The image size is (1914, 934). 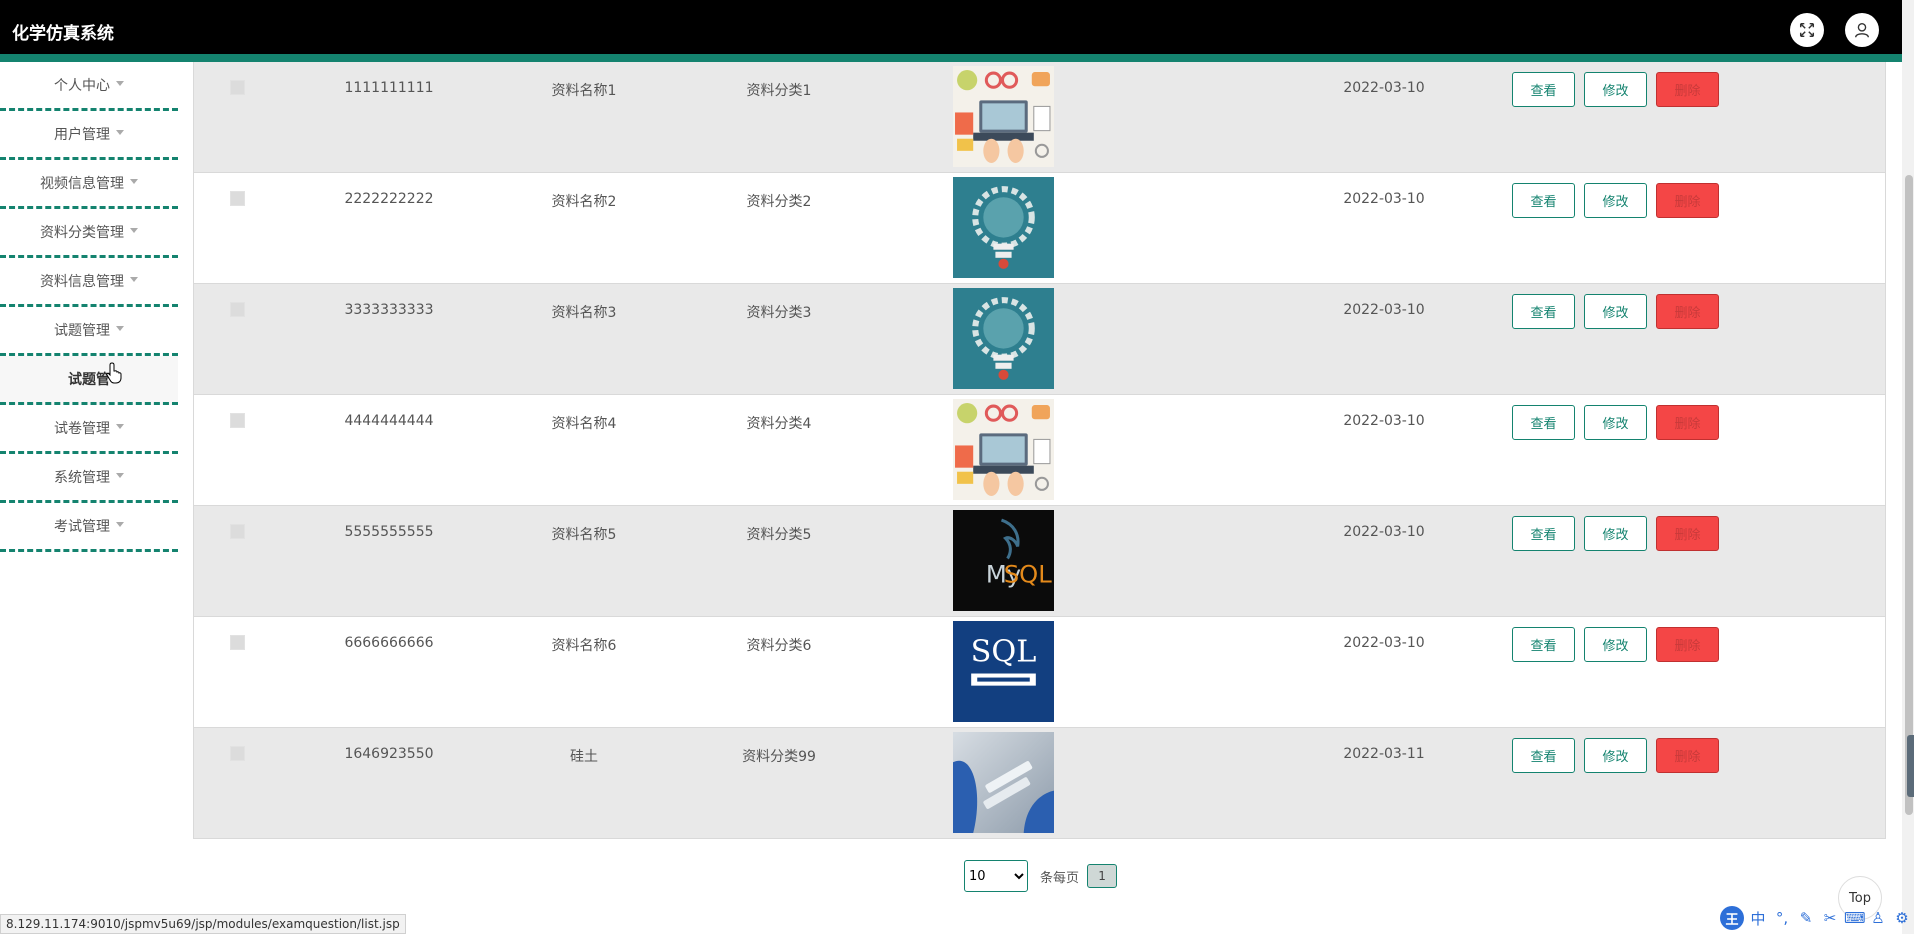 What do you see at coordinates (1806, 918) in the screenshot?
I see `pen-icon: ✎` at bounding box center [1806, 918].